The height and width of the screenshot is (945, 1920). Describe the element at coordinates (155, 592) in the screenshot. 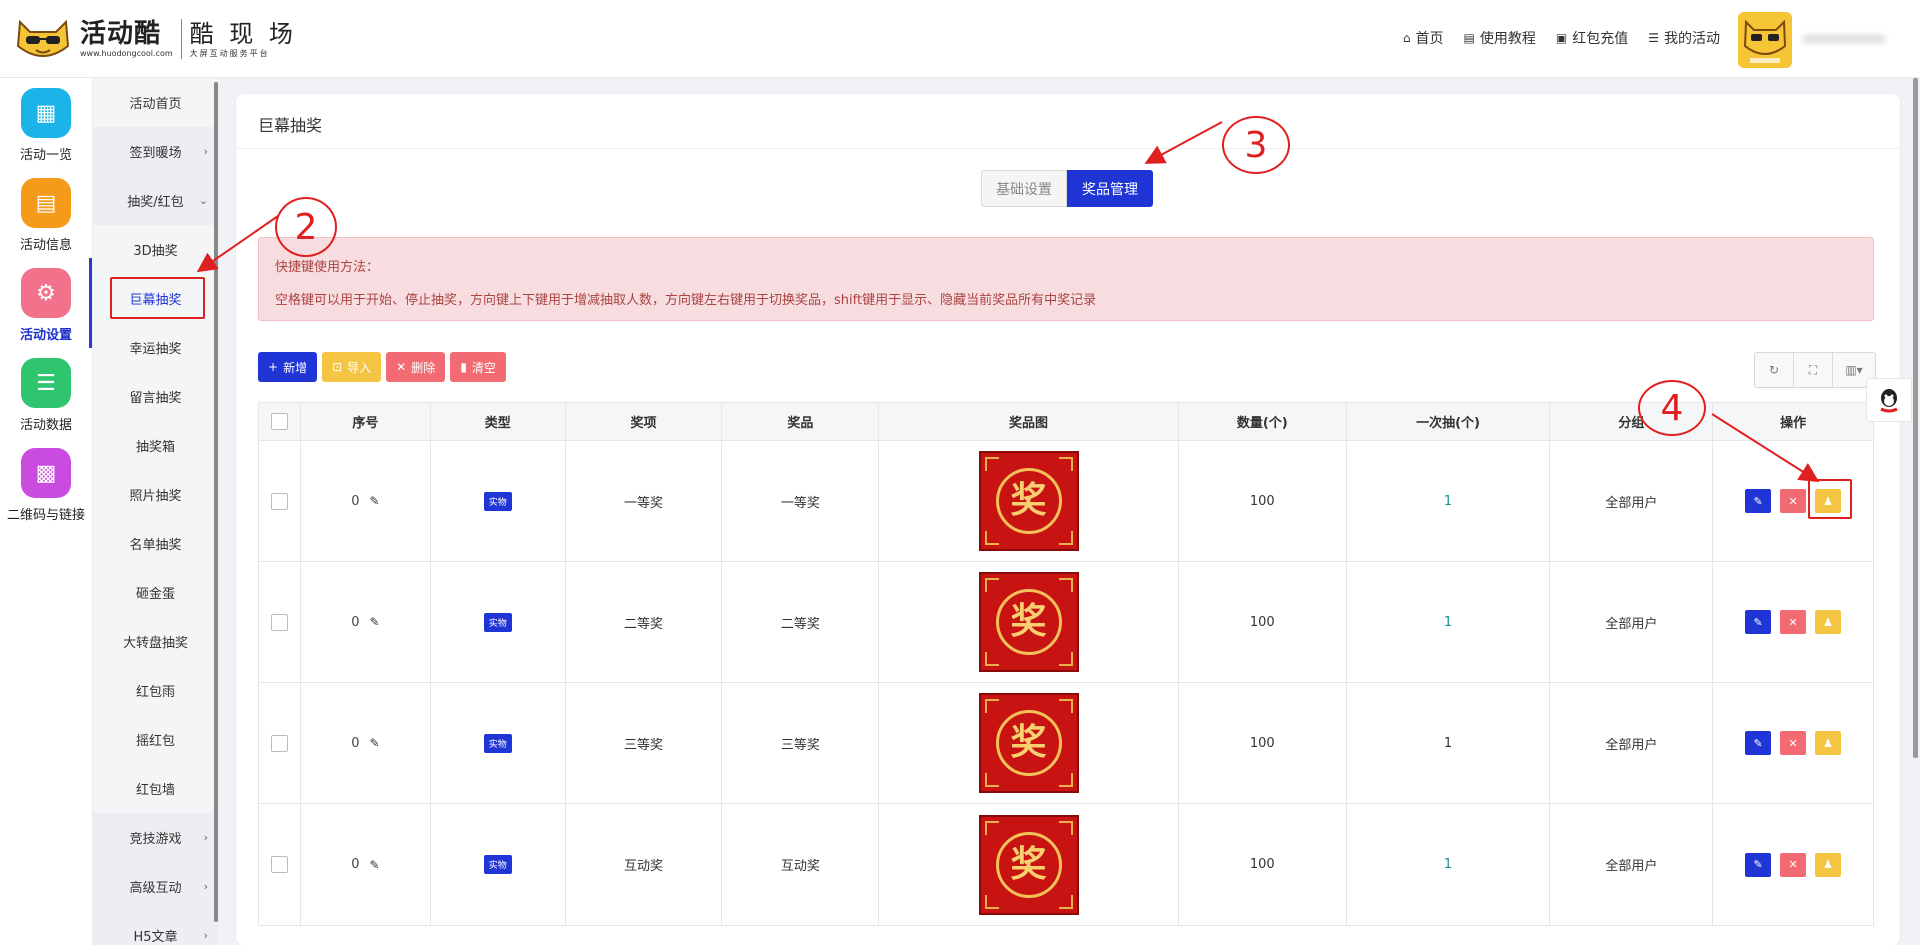

I see `submenu-item: 砸金蛋` at that location.